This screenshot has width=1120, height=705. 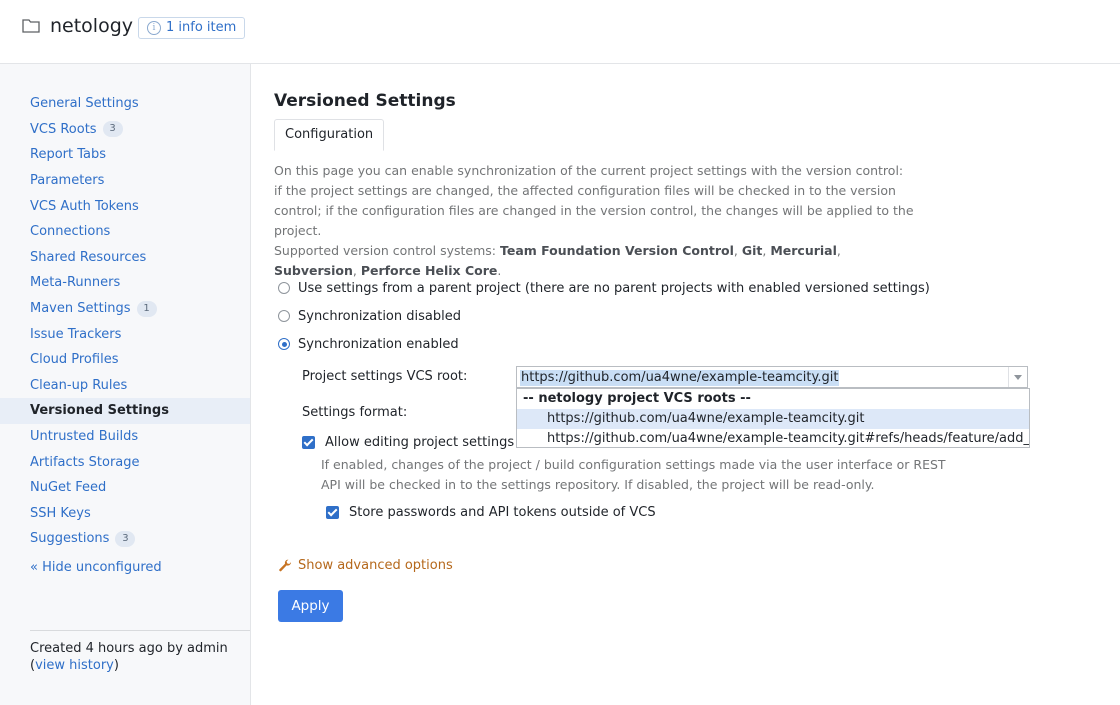 I want to click on sidebar-item-connections: Connections, so click(x=125, y=232).